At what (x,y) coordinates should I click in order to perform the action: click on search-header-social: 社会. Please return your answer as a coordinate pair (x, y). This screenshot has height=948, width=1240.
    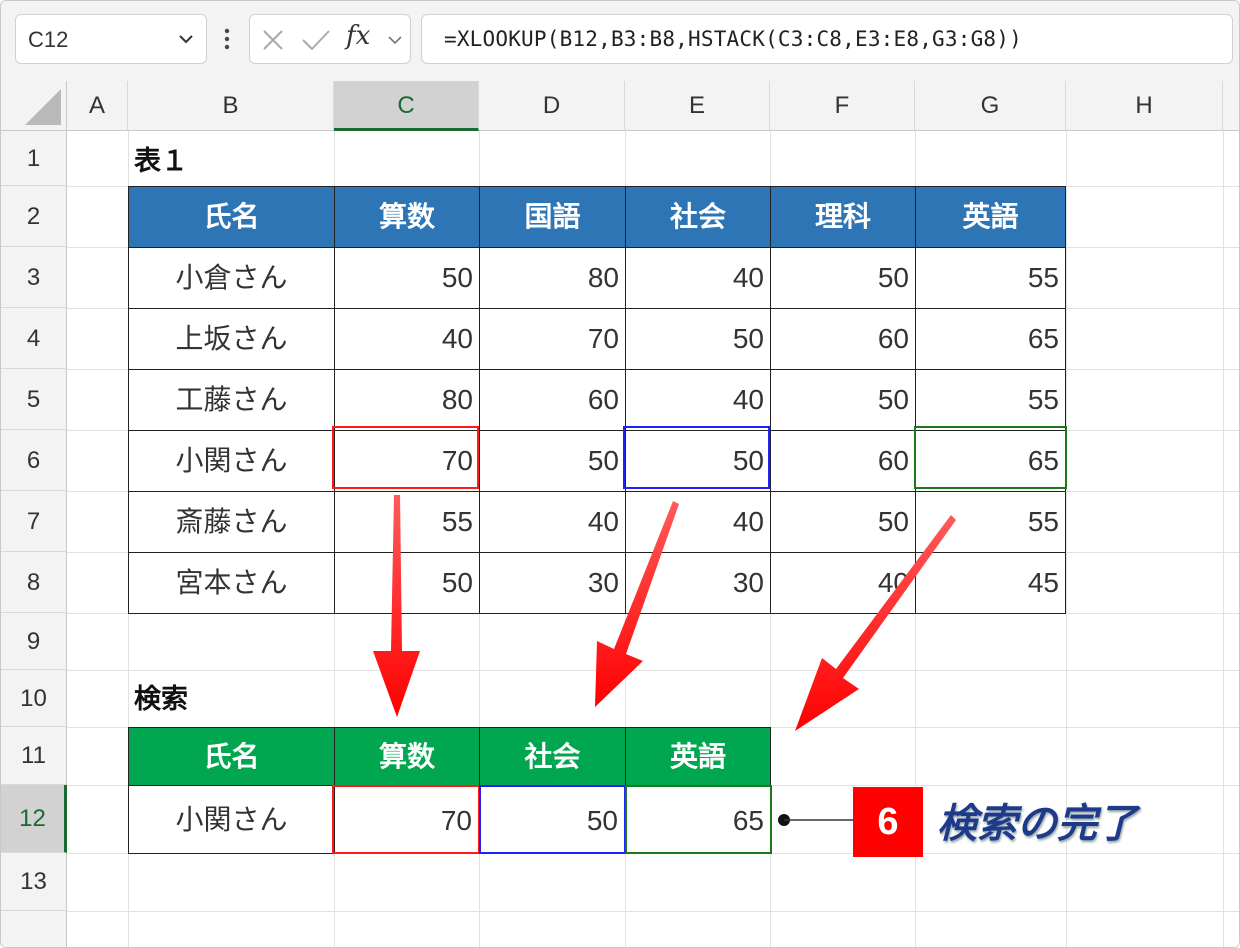
    Looking at the image, I should click on (552, 756).